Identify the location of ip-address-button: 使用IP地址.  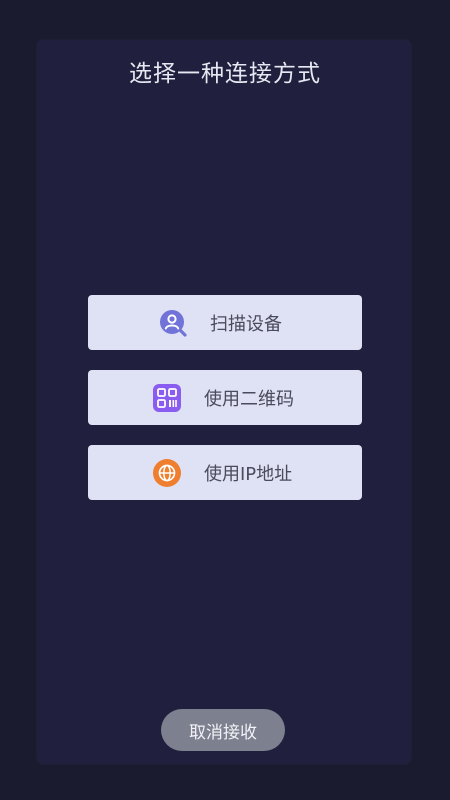
(225, 472).